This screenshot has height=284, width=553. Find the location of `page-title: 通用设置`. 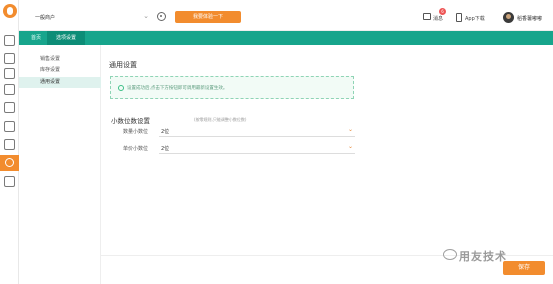

page-title: 通用设置 is located at coordinates (123, 65).